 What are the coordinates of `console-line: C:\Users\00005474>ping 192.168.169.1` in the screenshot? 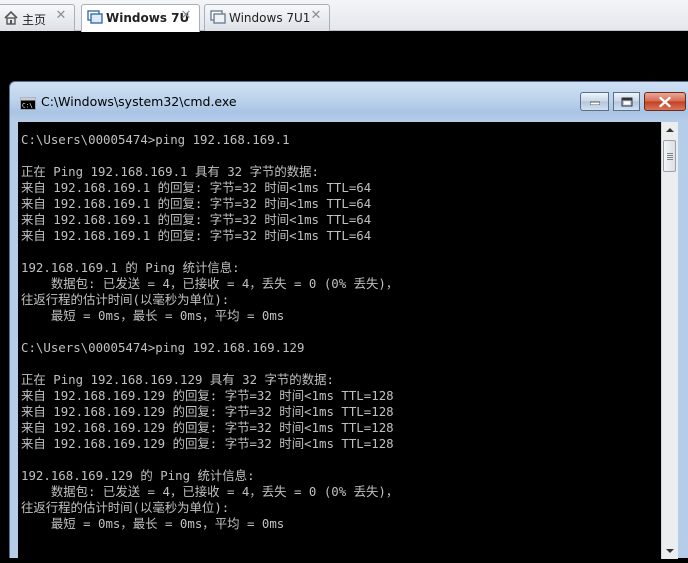 It's located at (155, 139).